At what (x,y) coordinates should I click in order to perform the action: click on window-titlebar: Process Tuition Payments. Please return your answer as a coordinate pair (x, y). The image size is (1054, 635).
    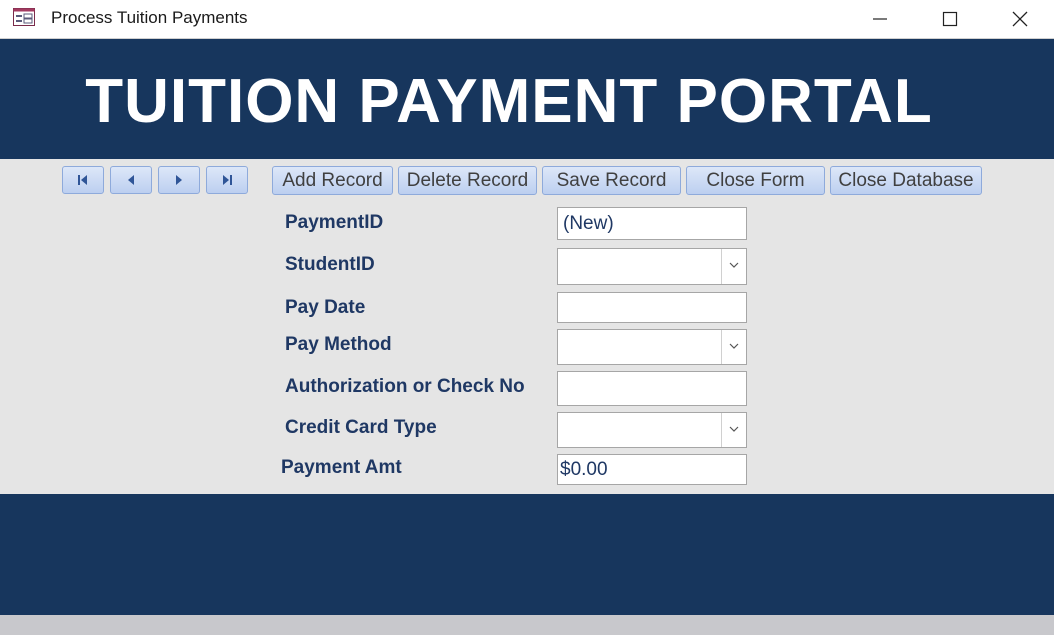
    Looking at the image, I should click on (527, 19).